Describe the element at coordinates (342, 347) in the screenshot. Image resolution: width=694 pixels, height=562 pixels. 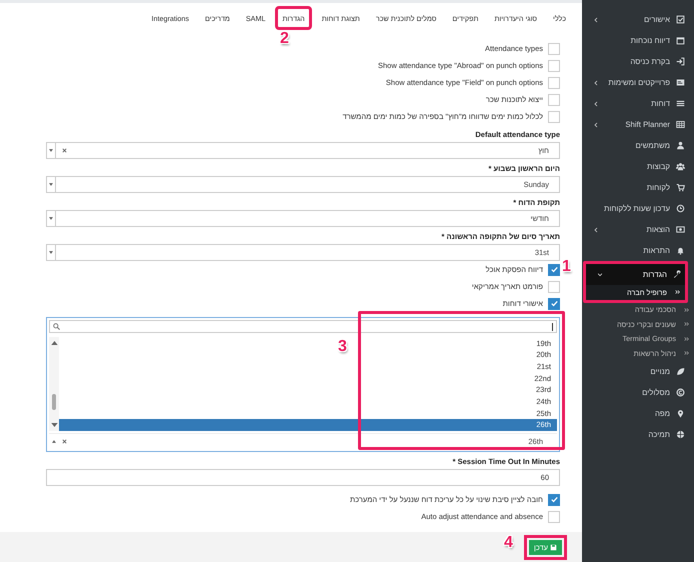
I see `step-number: 3` at that location.